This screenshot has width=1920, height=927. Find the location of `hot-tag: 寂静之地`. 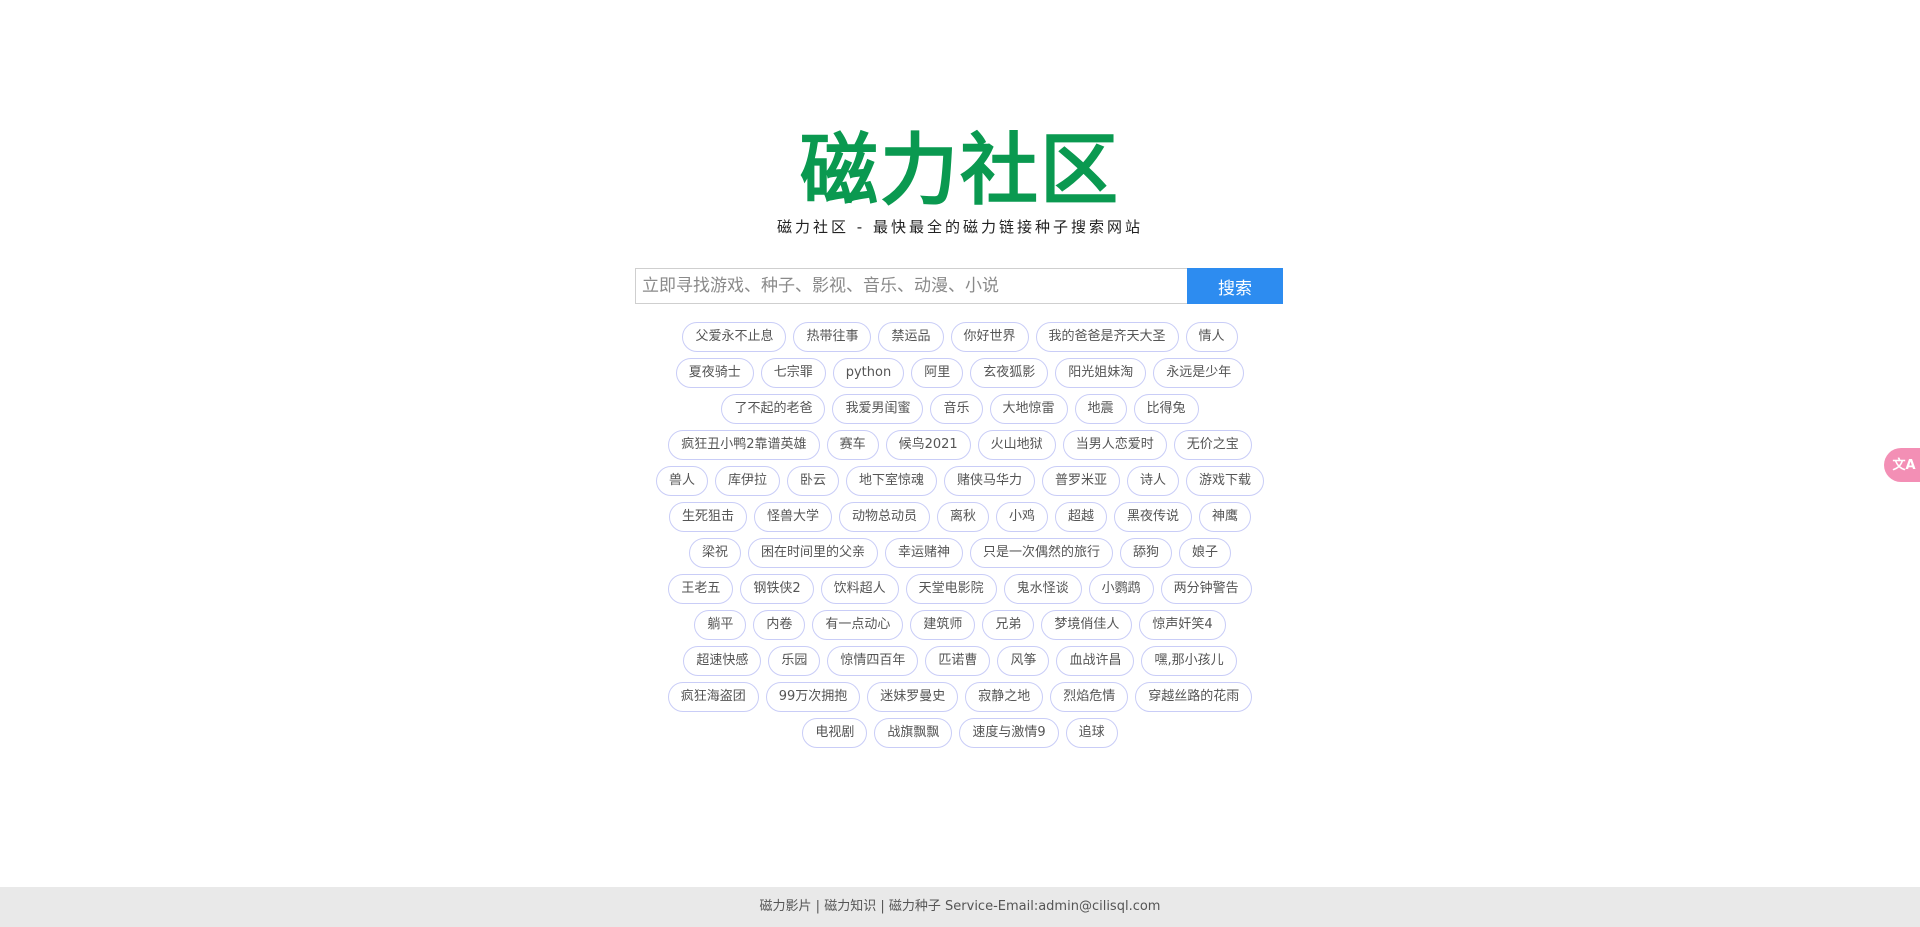

hot-tag: 寂静之地 is located at coordinates (1004, 697).